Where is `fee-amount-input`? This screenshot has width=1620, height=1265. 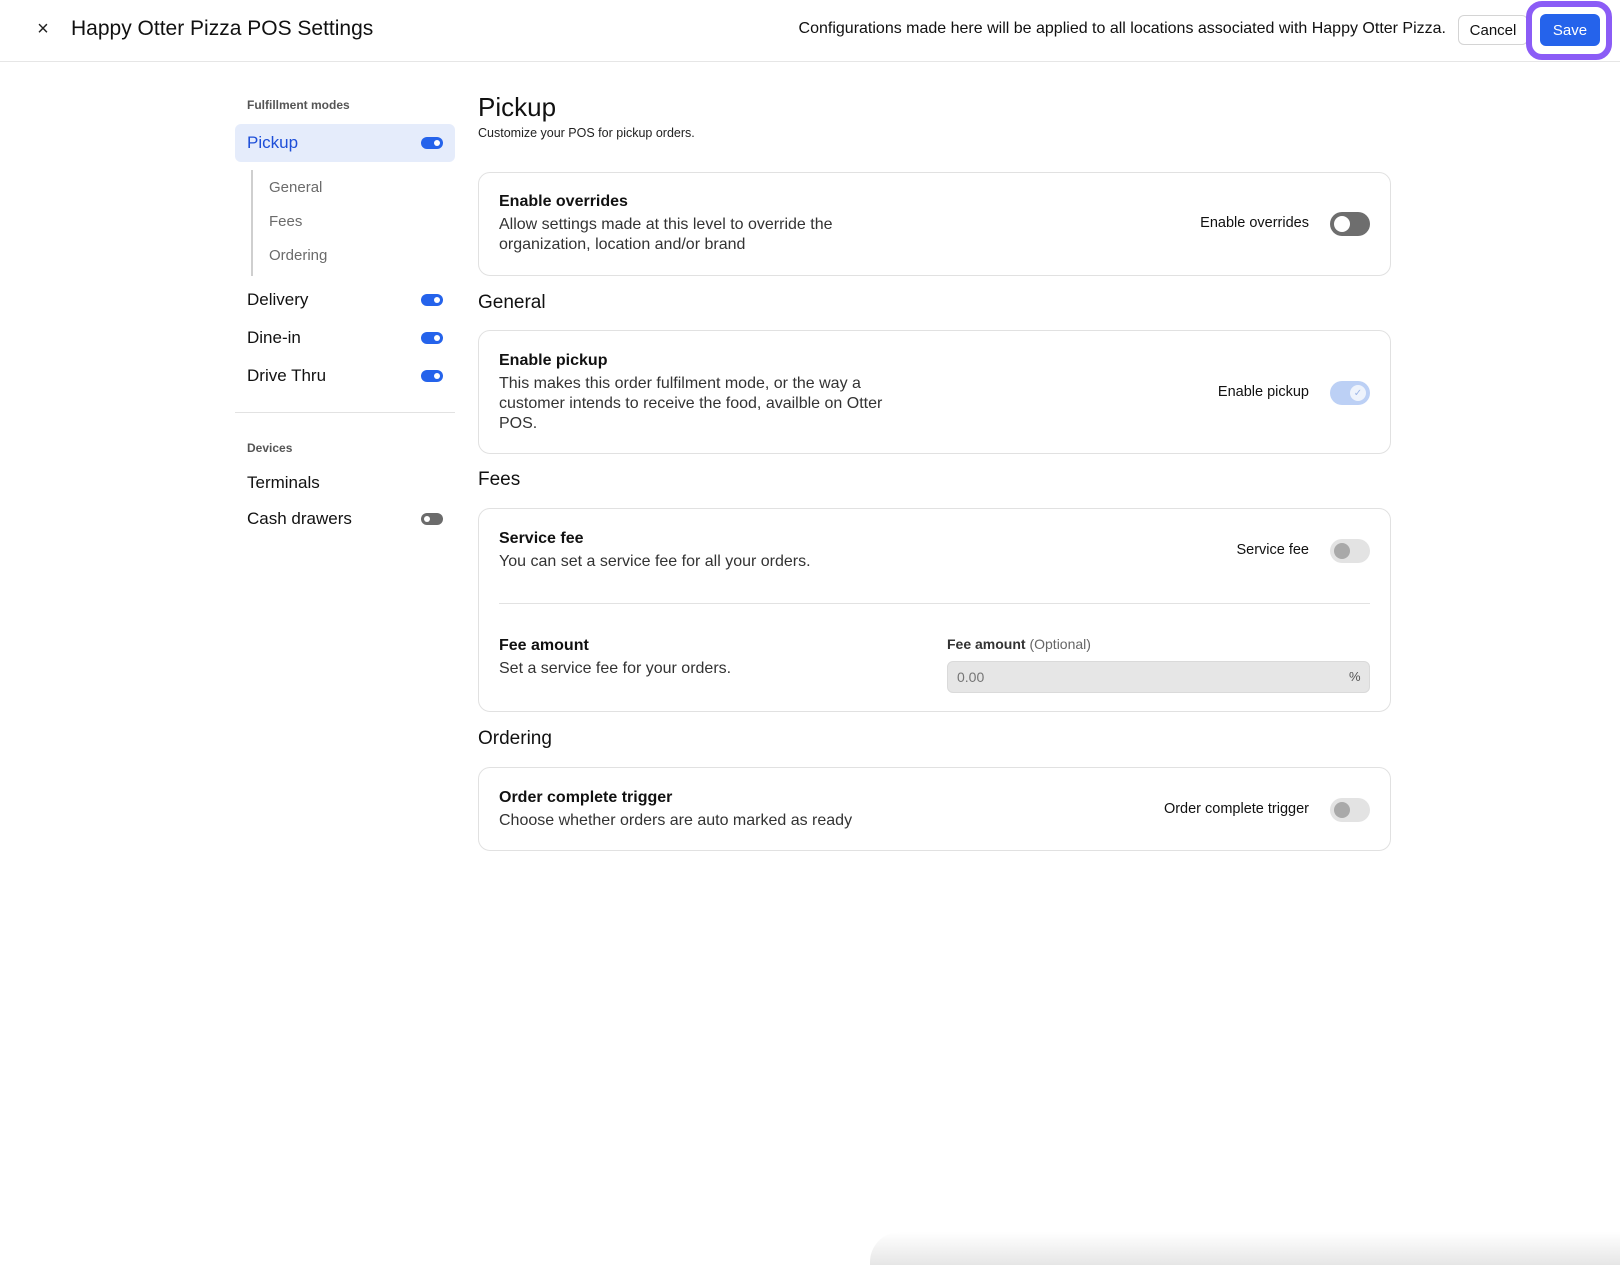
fee-amount-input is located at coordinates (1158, 677).